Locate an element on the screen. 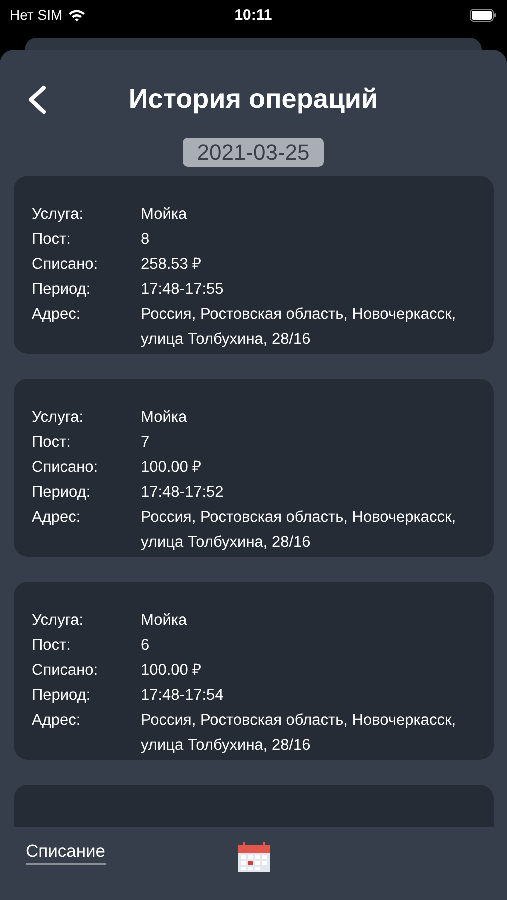 The image size is (507, 900). write-off-tab: Списание is located at coordinates (66, 853).